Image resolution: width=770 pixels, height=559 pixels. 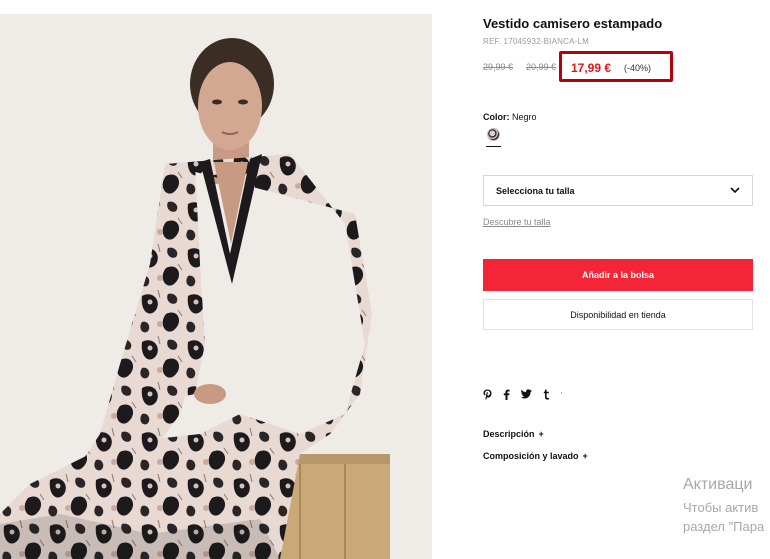 I want to click on description-label: Descripción, so click(x=509, y=434).